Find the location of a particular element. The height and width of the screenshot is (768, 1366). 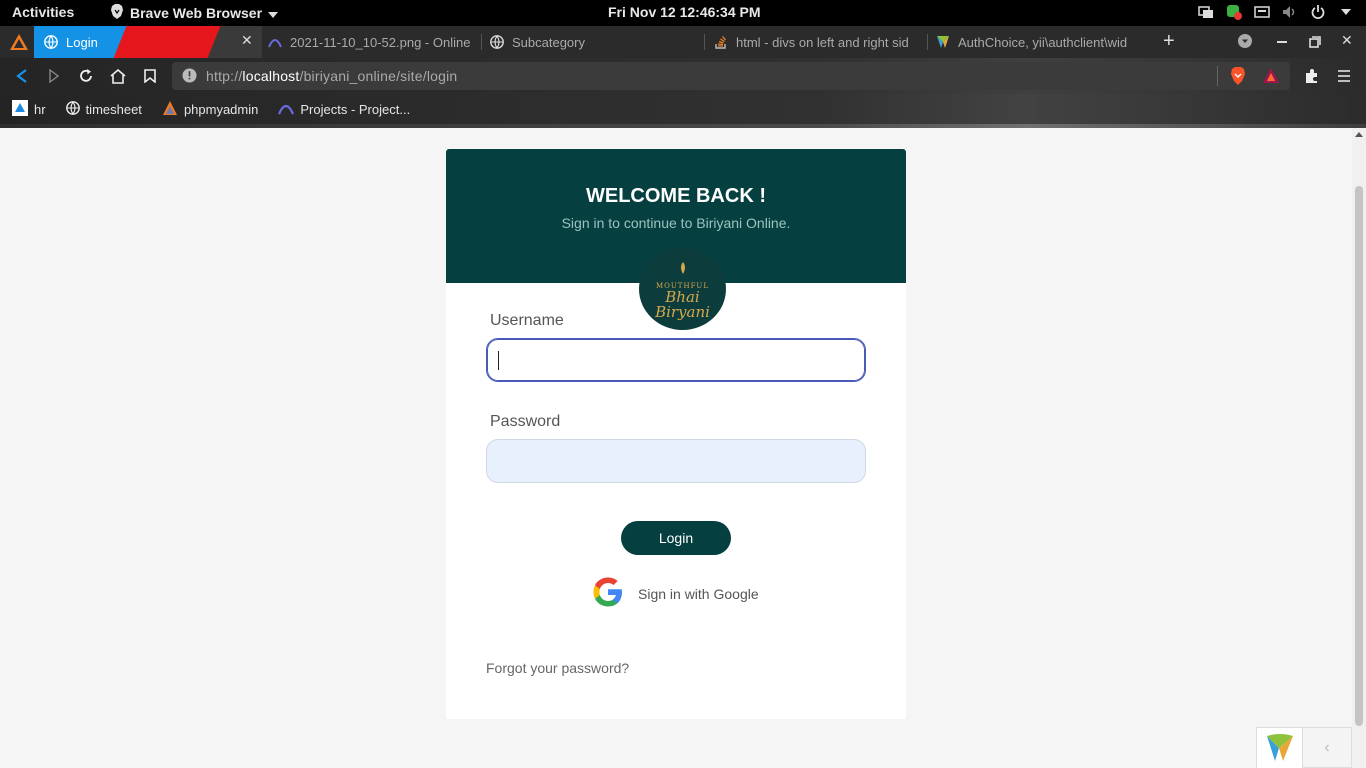

tab-title: Subcategory is located at coordinates (548, 42).